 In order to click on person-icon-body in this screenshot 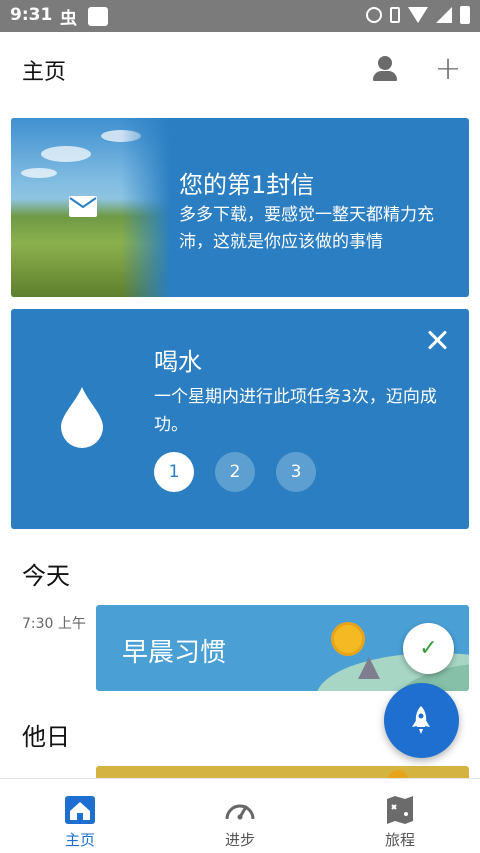, I will do `click(385, 76)`.